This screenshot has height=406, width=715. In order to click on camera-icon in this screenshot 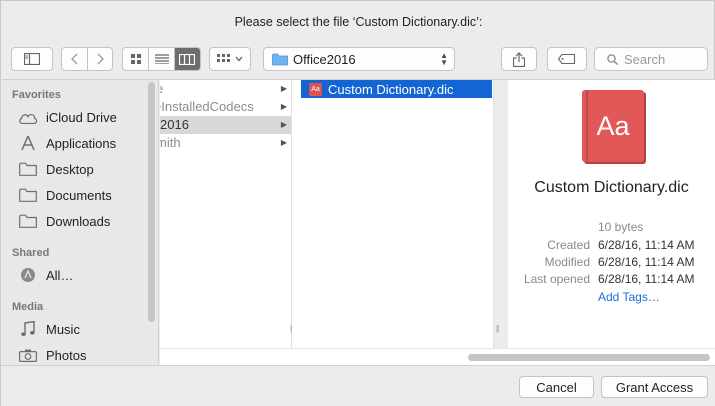, I will do `click(28, 355)`.